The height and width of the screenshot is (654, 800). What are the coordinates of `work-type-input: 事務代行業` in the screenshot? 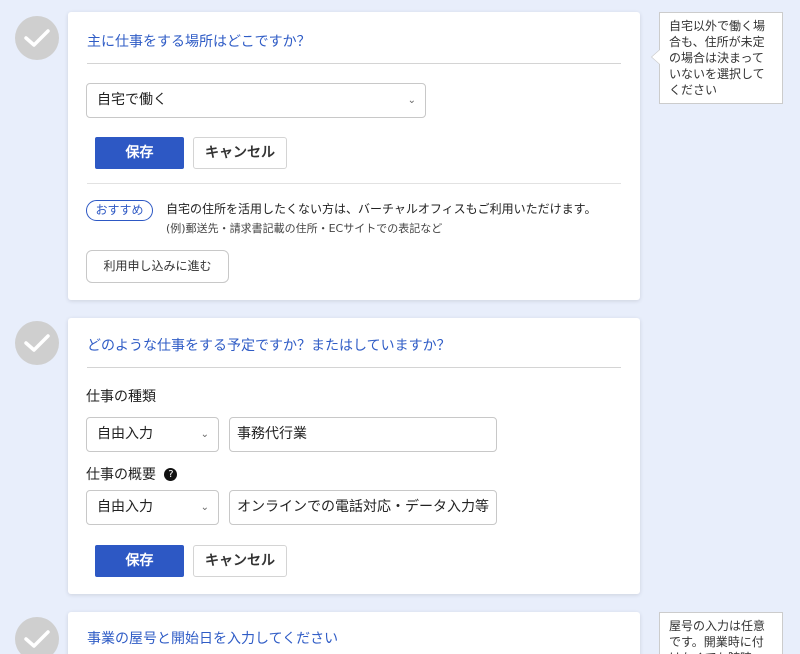 It's located at (363, 434).